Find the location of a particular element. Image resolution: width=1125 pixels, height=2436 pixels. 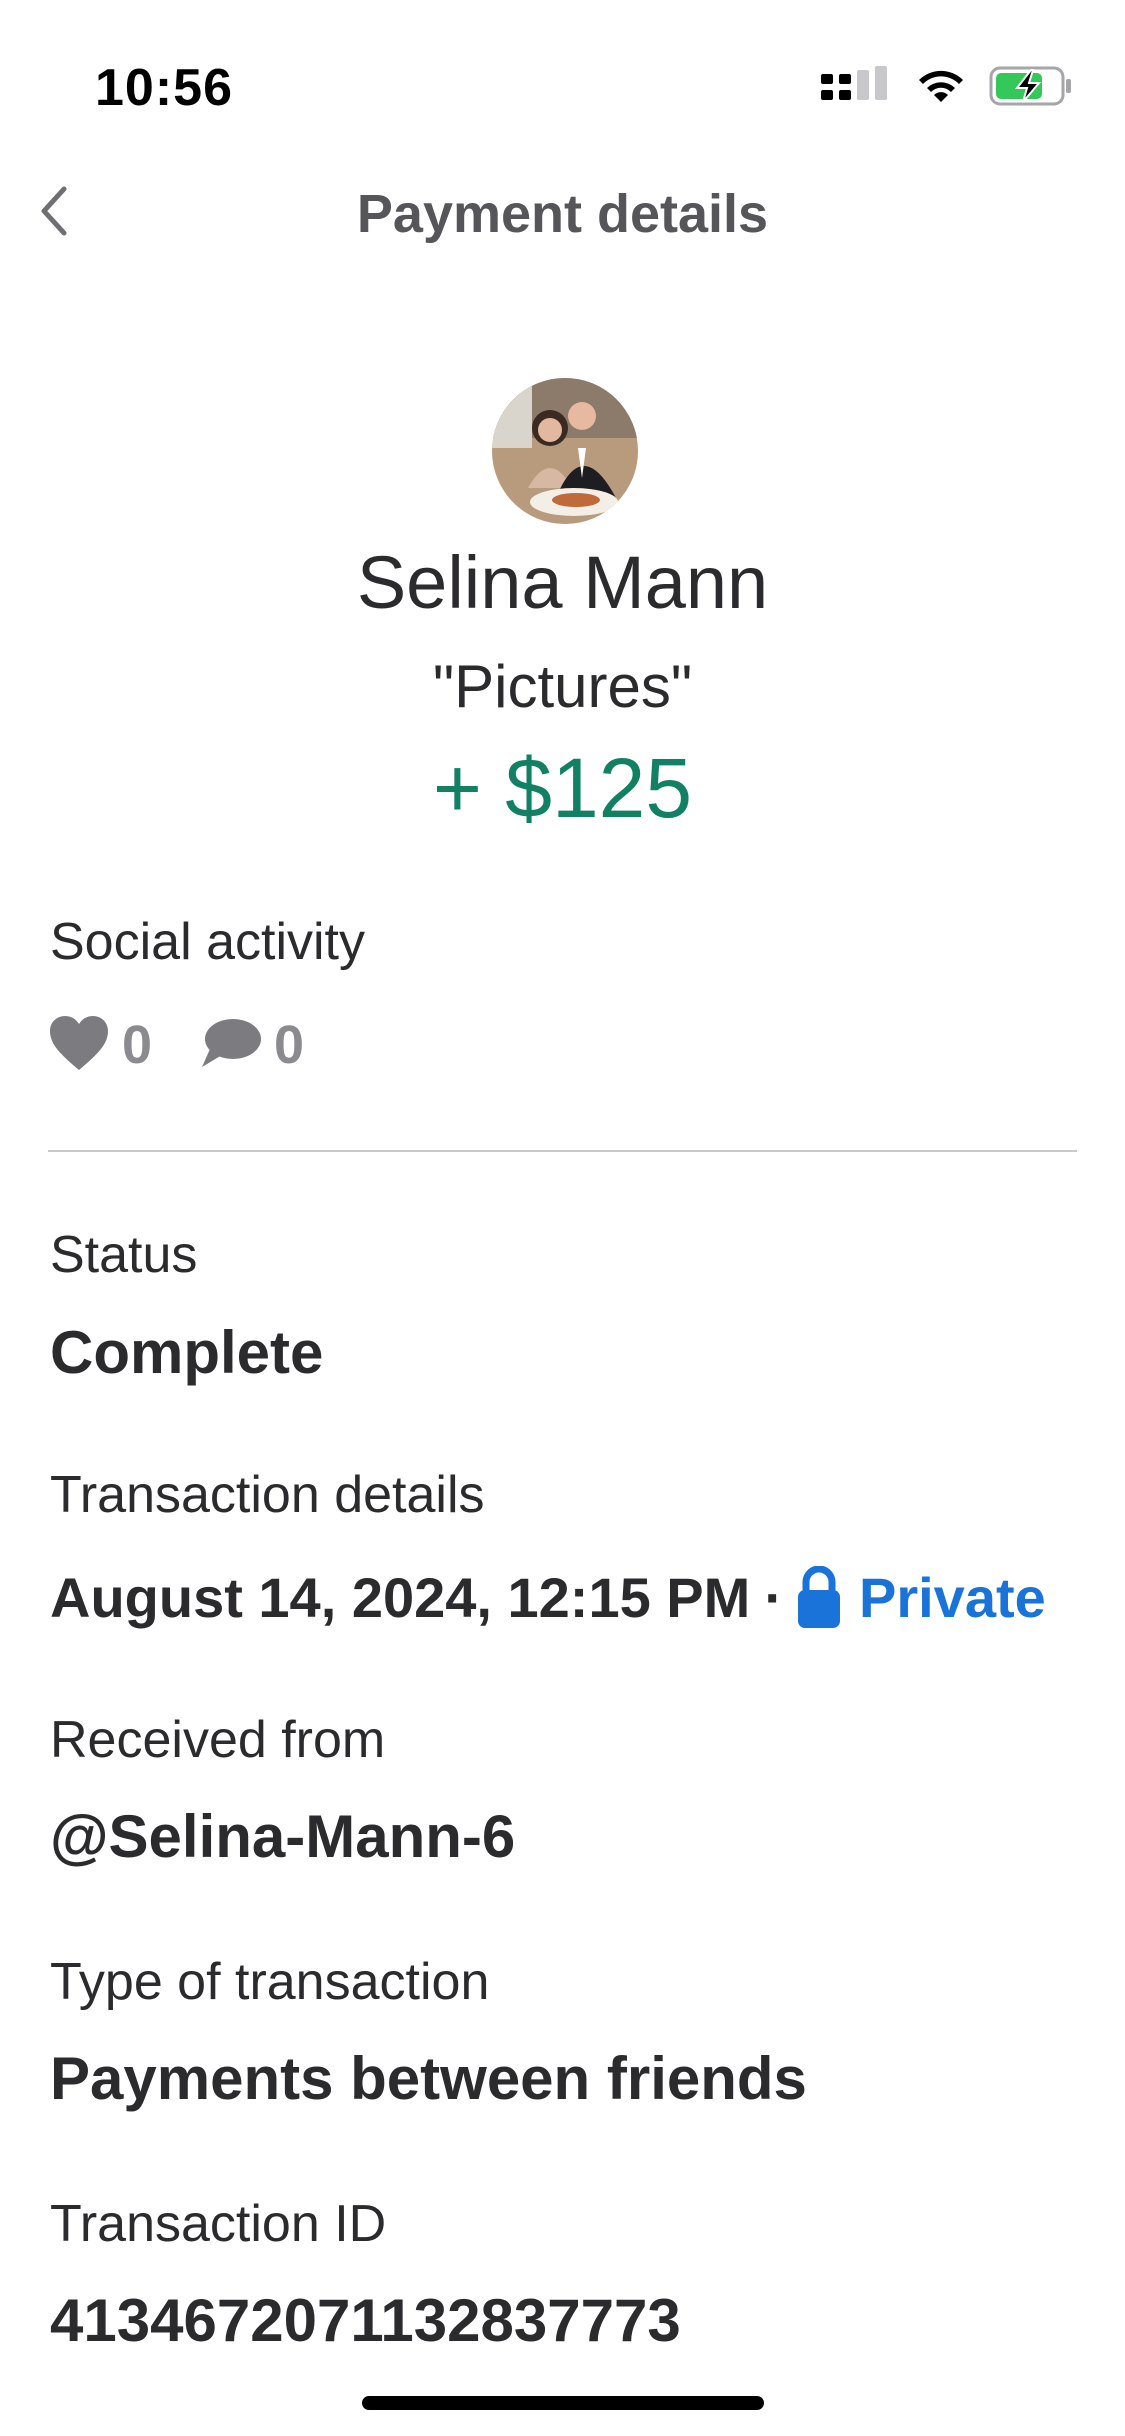

transaction-datetime: August 14, 2024, 12:15 PM is located at coordinates (400, 1597).